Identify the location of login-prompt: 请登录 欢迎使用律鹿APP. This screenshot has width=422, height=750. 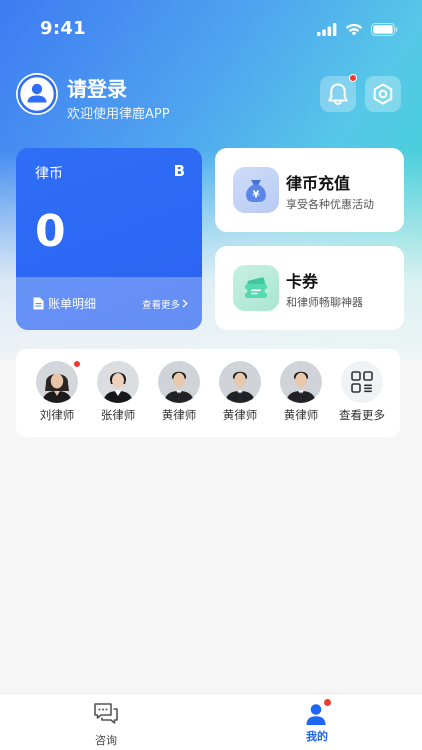
(146, 97).